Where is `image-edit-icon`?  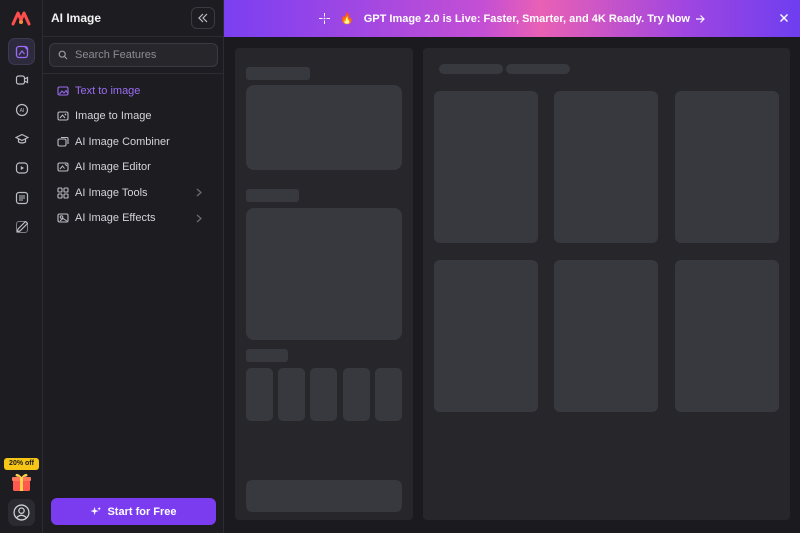 image-edit-icon is located at coordinates (21, 51).